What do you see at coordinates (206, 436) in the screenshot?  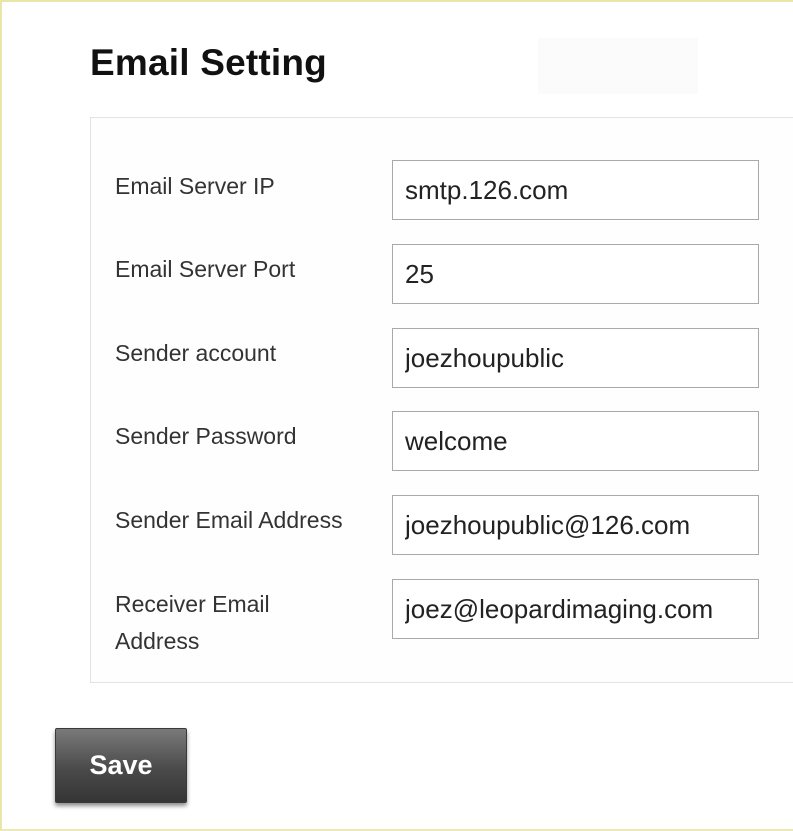 I see `sender-password-label: Sender Password` at bounding box center [206, 436].